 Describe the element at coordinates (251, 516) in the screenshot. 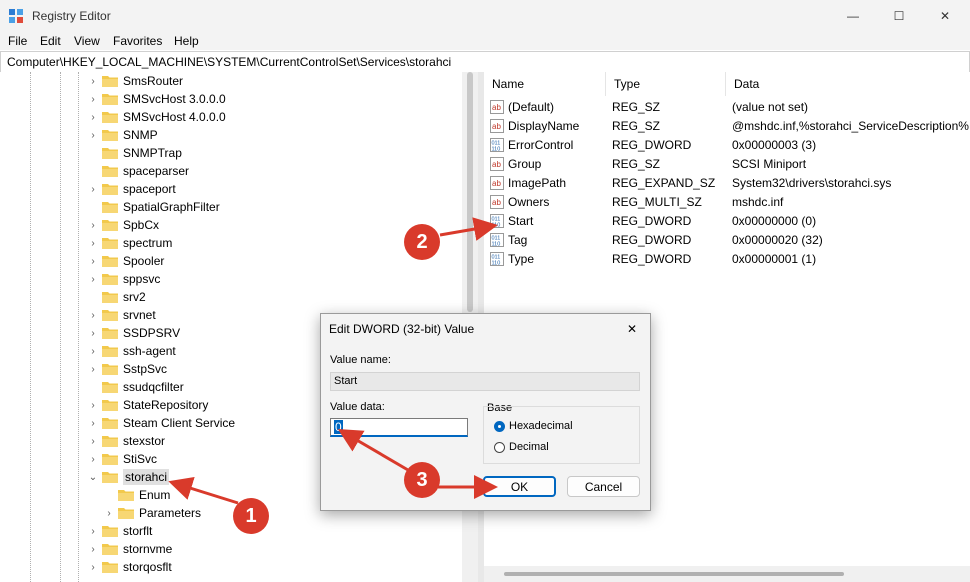

I see `annotation-badge-1: 1` at that location.